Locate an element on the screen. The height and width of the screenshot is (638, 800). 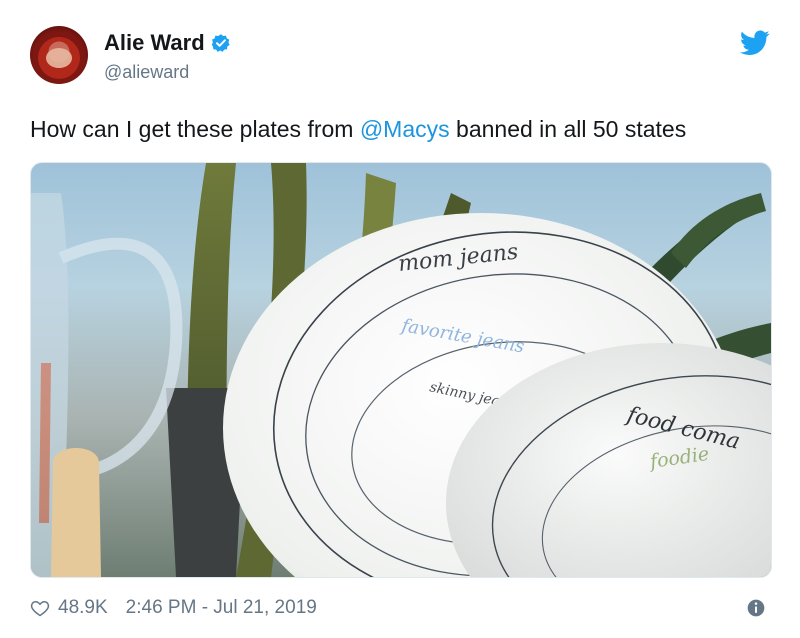
tweet-text-start: How can I get these plates from is located at coordinates (195, 129).